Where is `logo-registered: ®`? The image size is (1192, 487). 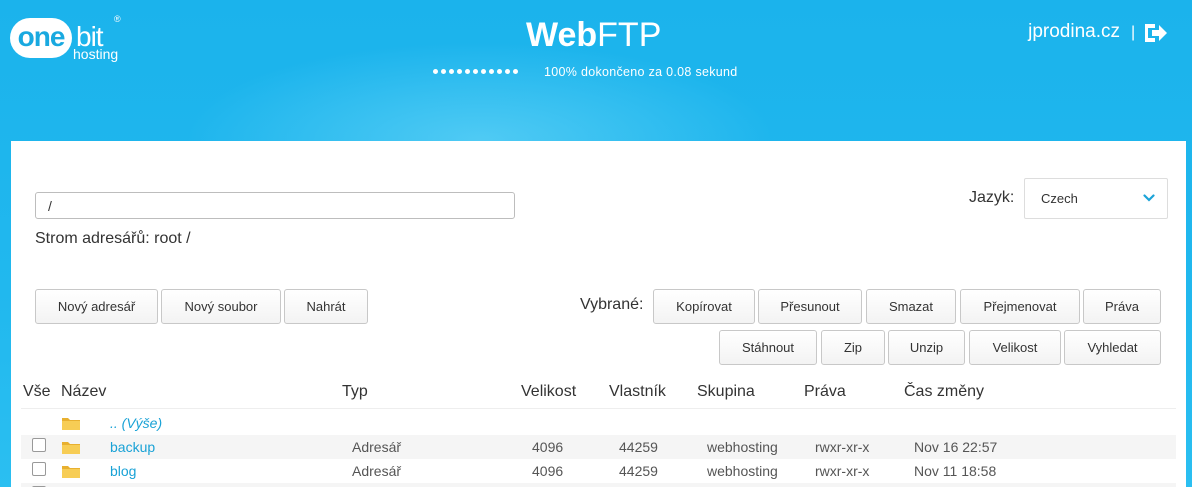 logo-registered: ® is located at coordinates (117, 19).